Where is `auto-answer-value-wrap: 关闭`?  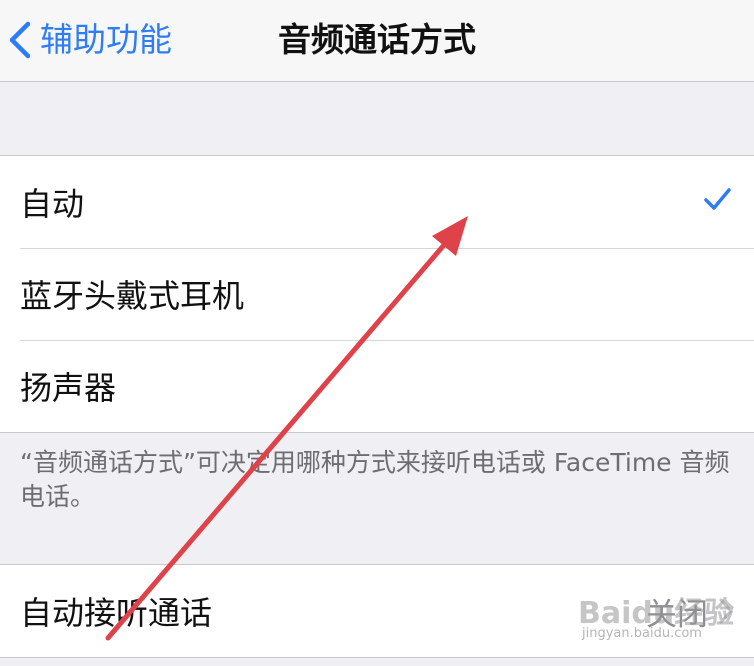 auto-answer-value-wrap: 关闭 is located at coordinates (690, 611).